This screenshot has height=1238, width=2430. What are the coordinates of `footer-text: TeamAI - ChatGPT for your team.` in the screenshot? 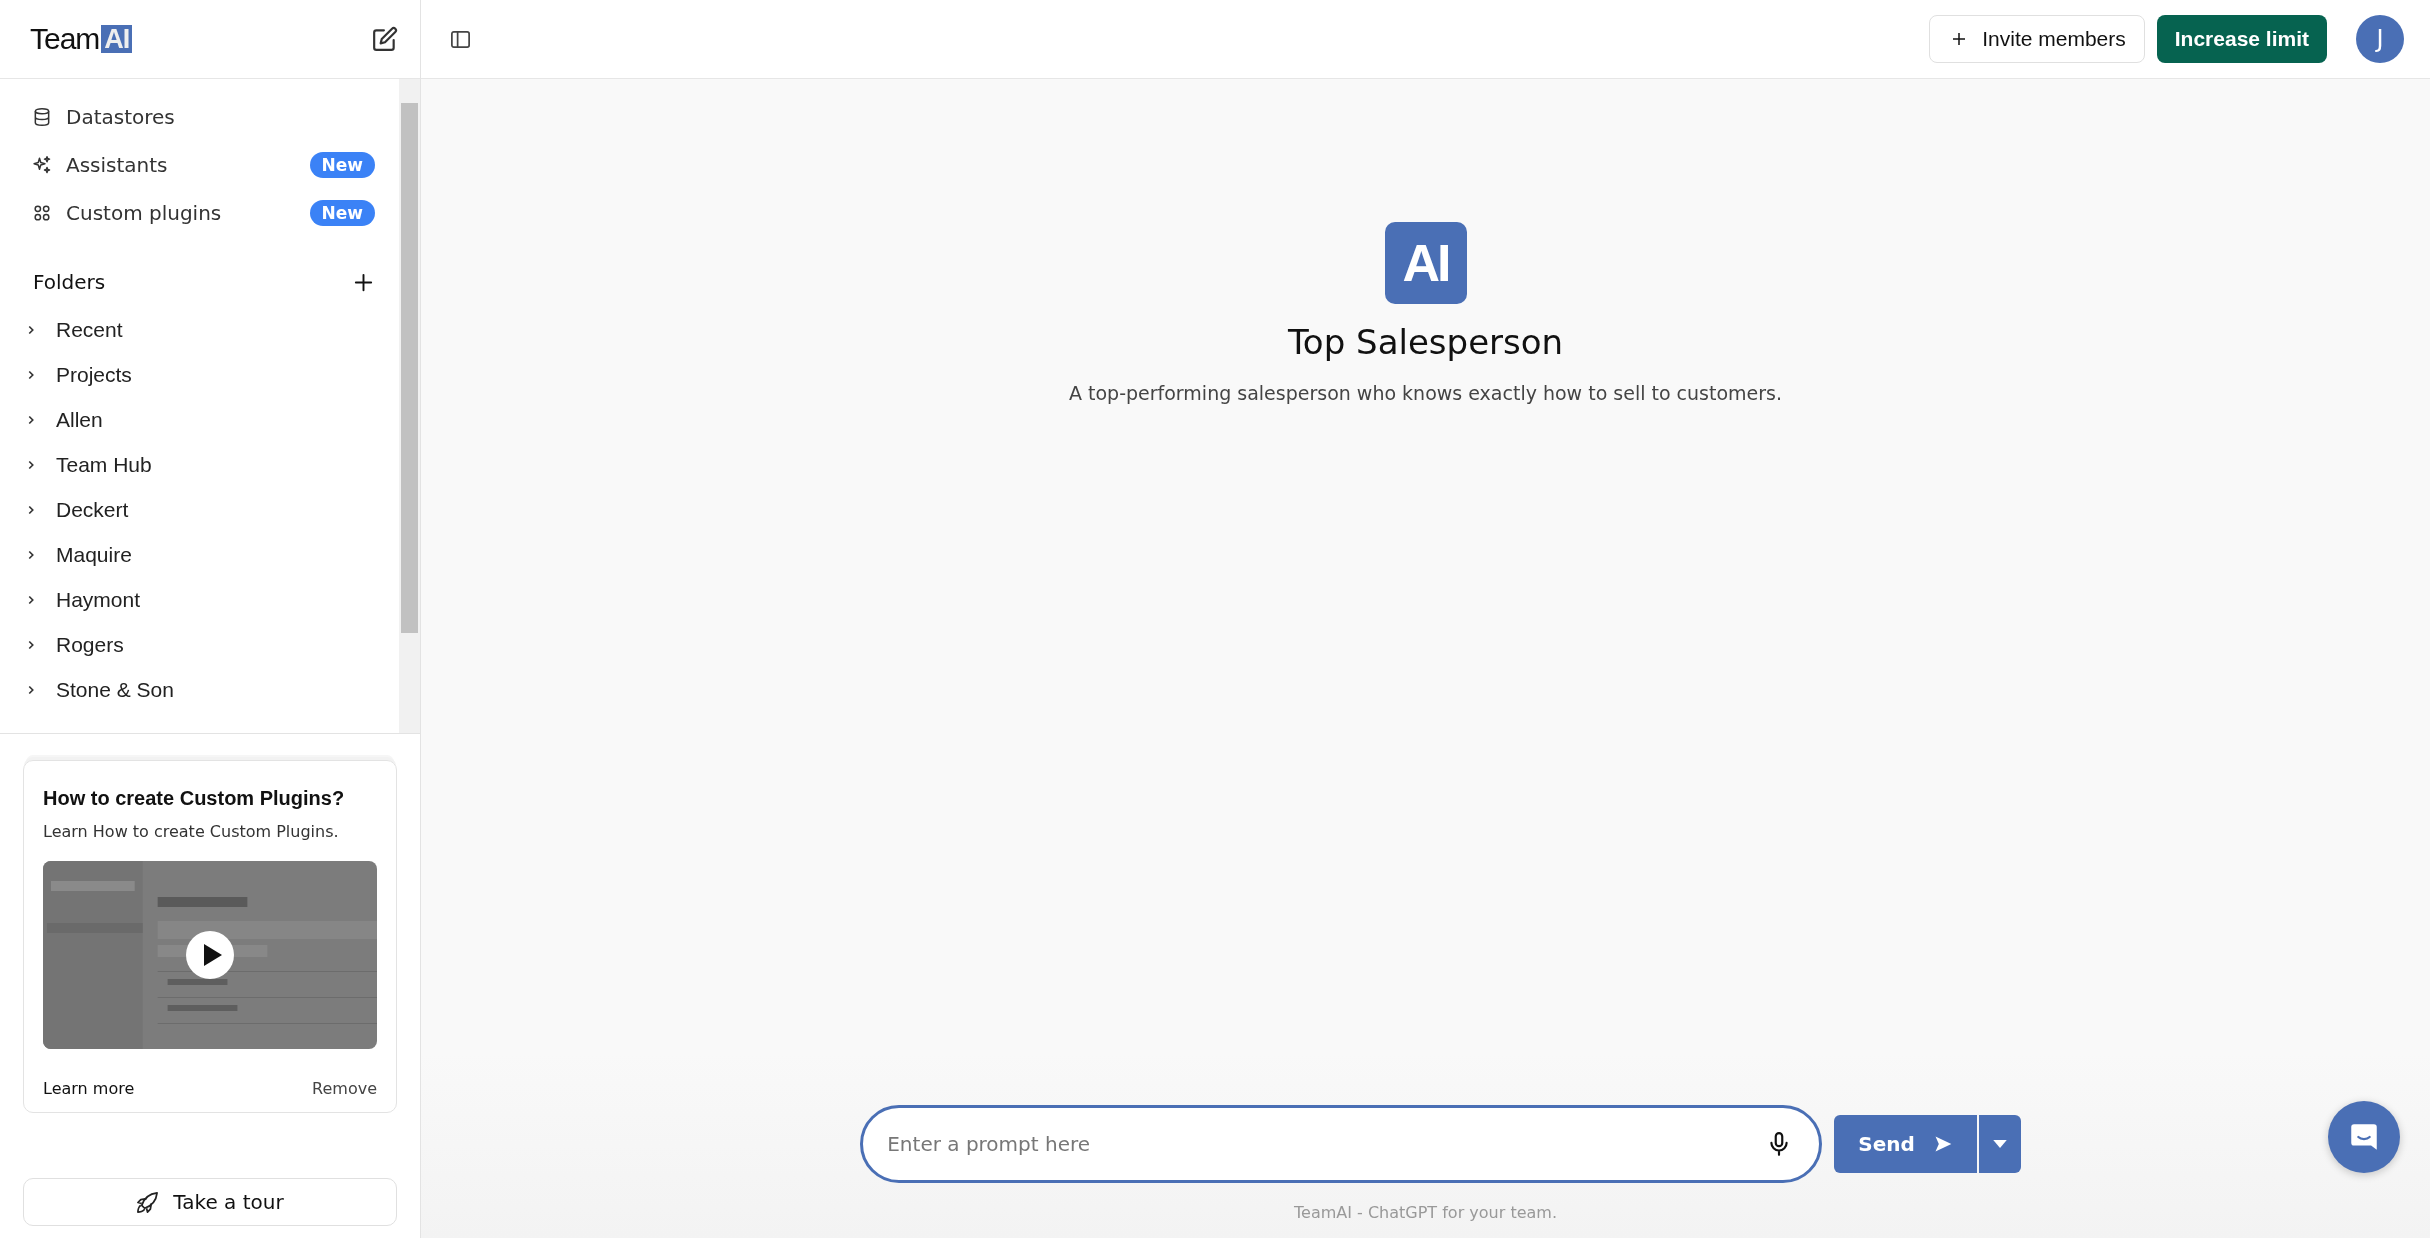 It's located at (1425, 1212).